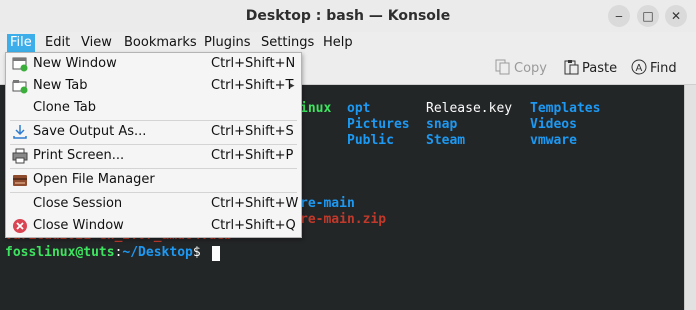 This screenshot has width=696, height=310. I want to click on copy-label: Copy, so click(530, 68).